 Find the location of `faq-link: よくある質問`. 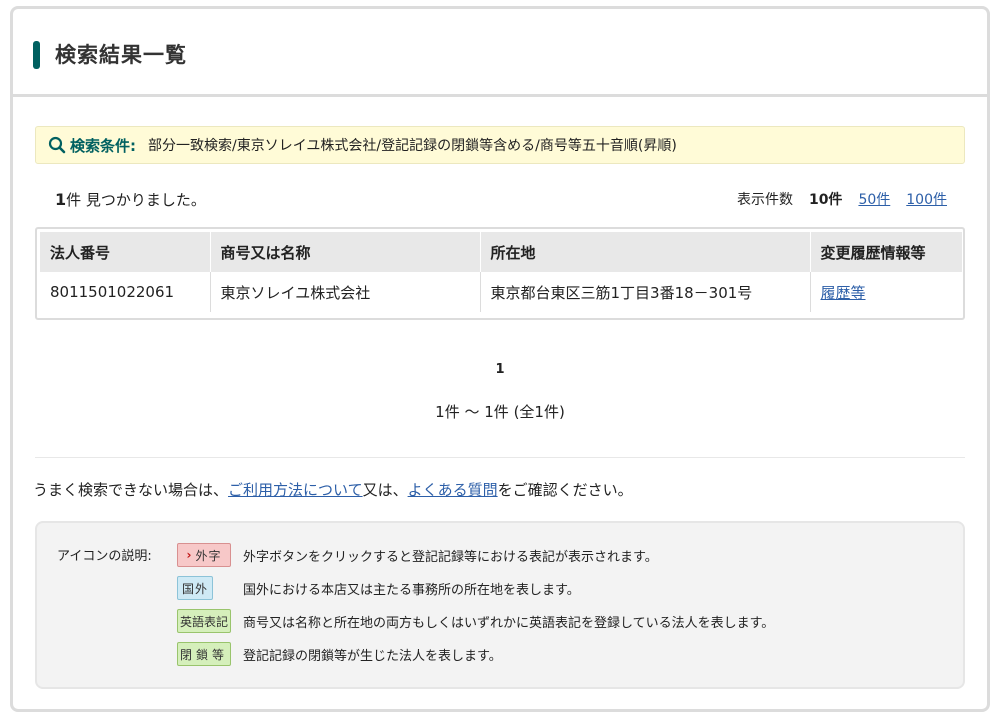

faq-link: よくある質問 is located at coordinates (453, 490).